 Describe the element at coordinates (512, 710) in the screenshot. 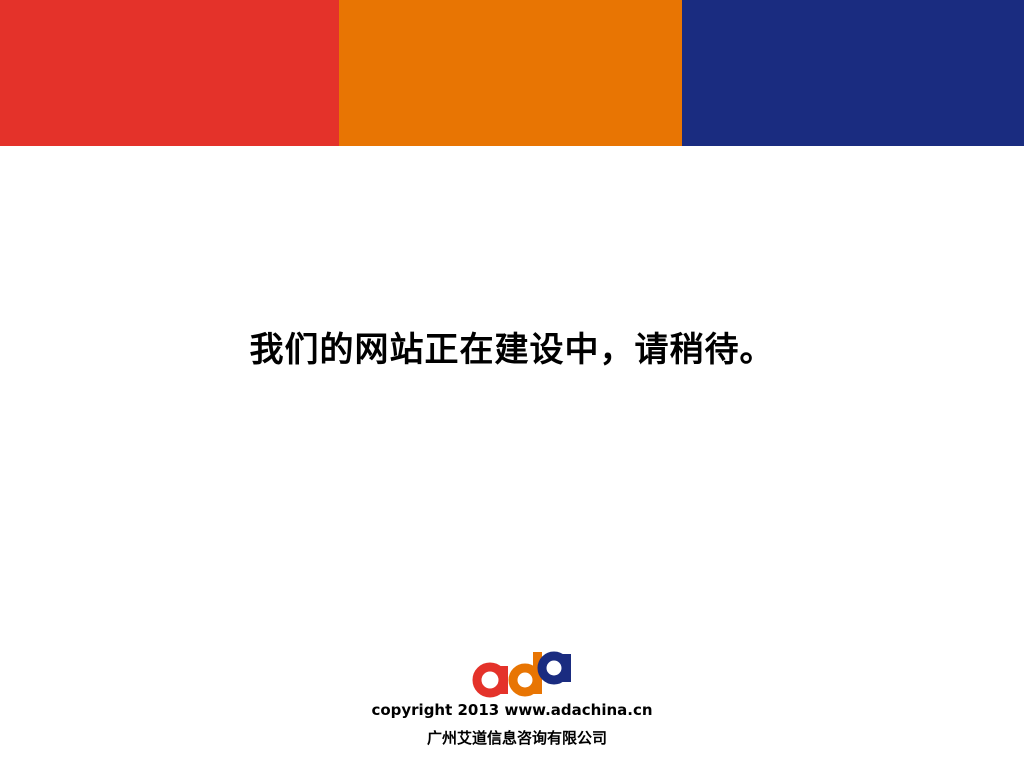

I see `copyright-text: copyright 2013 www.adachina.cn` at that location.